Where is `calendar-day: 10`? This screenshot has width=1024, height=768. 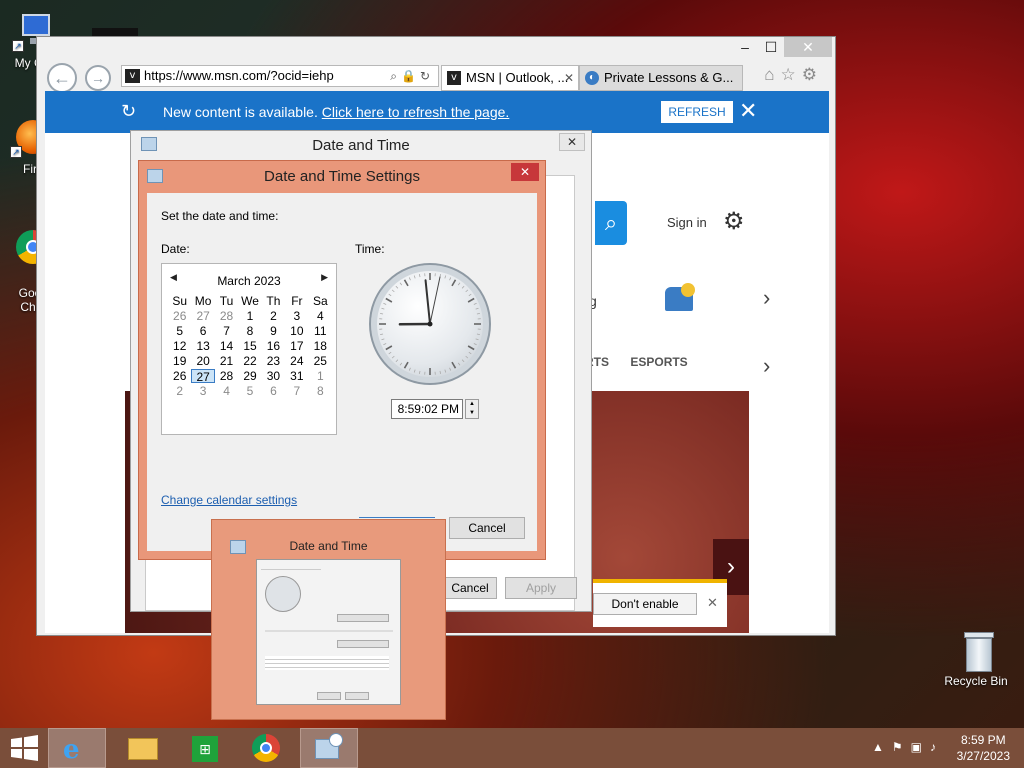
calendar-day: 10 is located at coordinates (296, 331).